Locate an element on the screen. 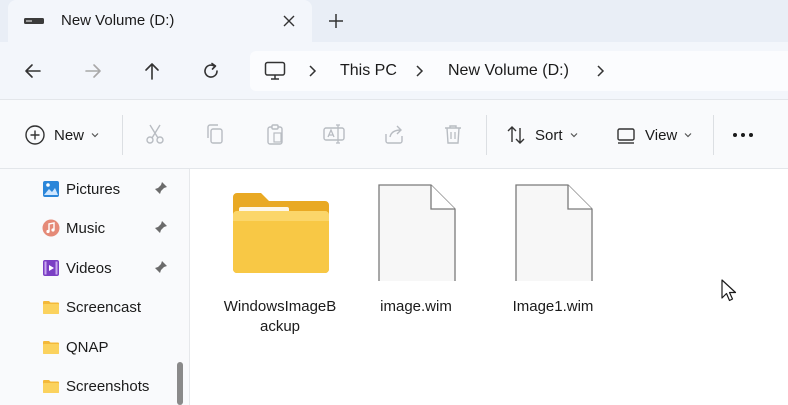  file-name: WindowsImageBackup is located at coordinates (280, 316).